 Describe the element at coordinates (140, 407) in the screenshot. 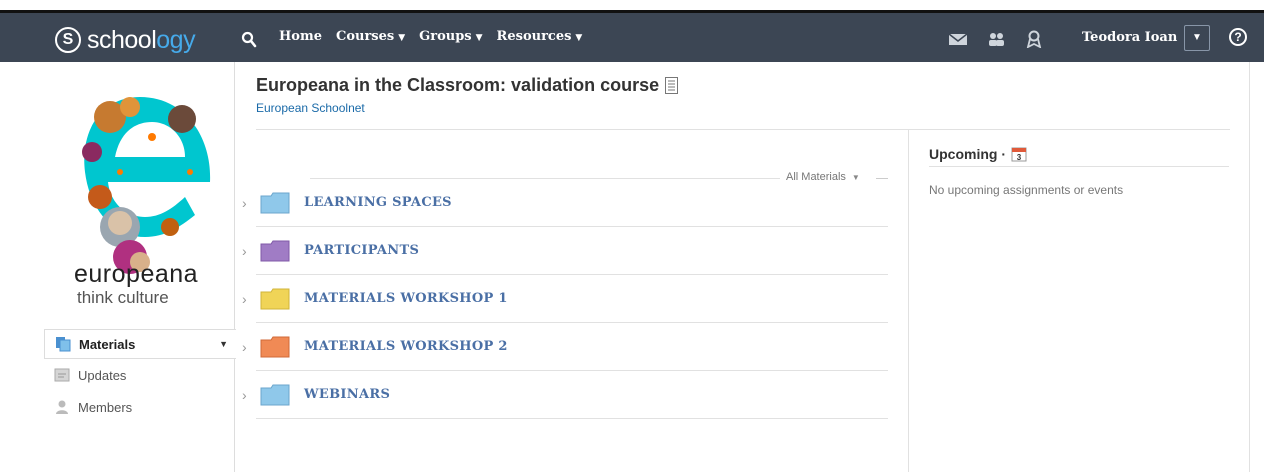

I see `sidebar-item-members: Members` at that location.